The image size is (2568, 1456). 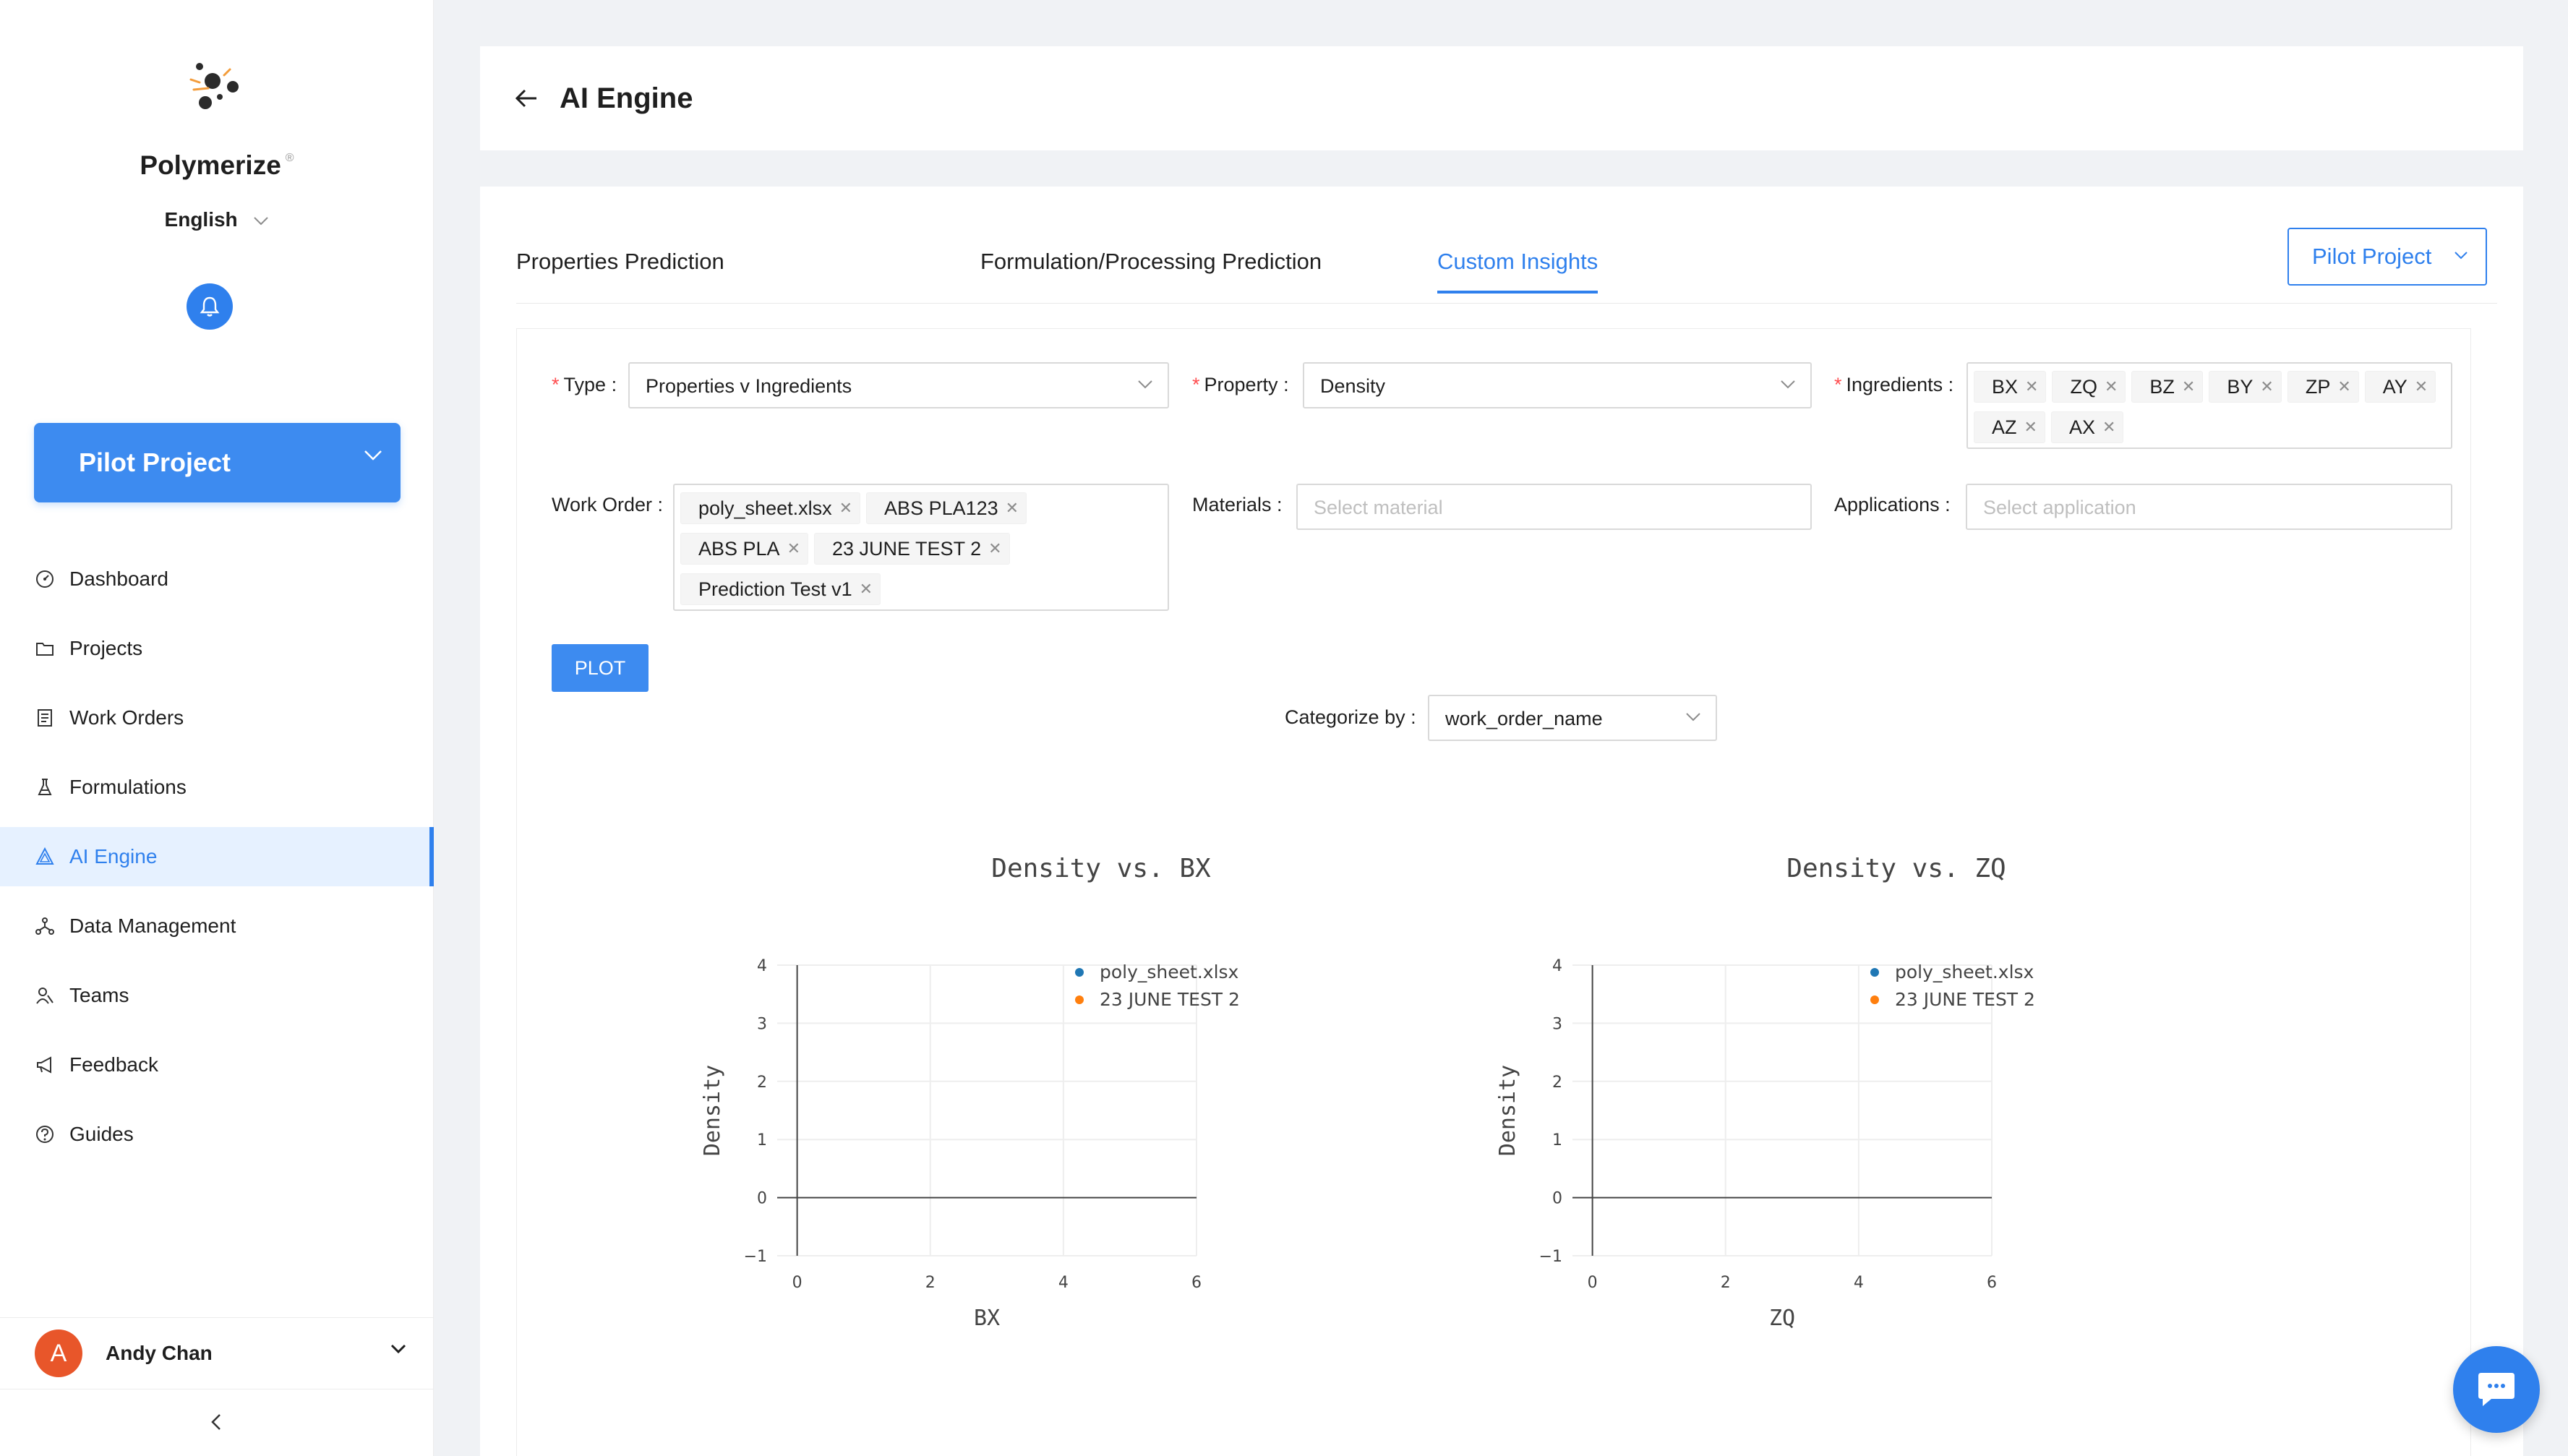 I want to click on y-axis-title: Density, so click(x=712, y=1110).